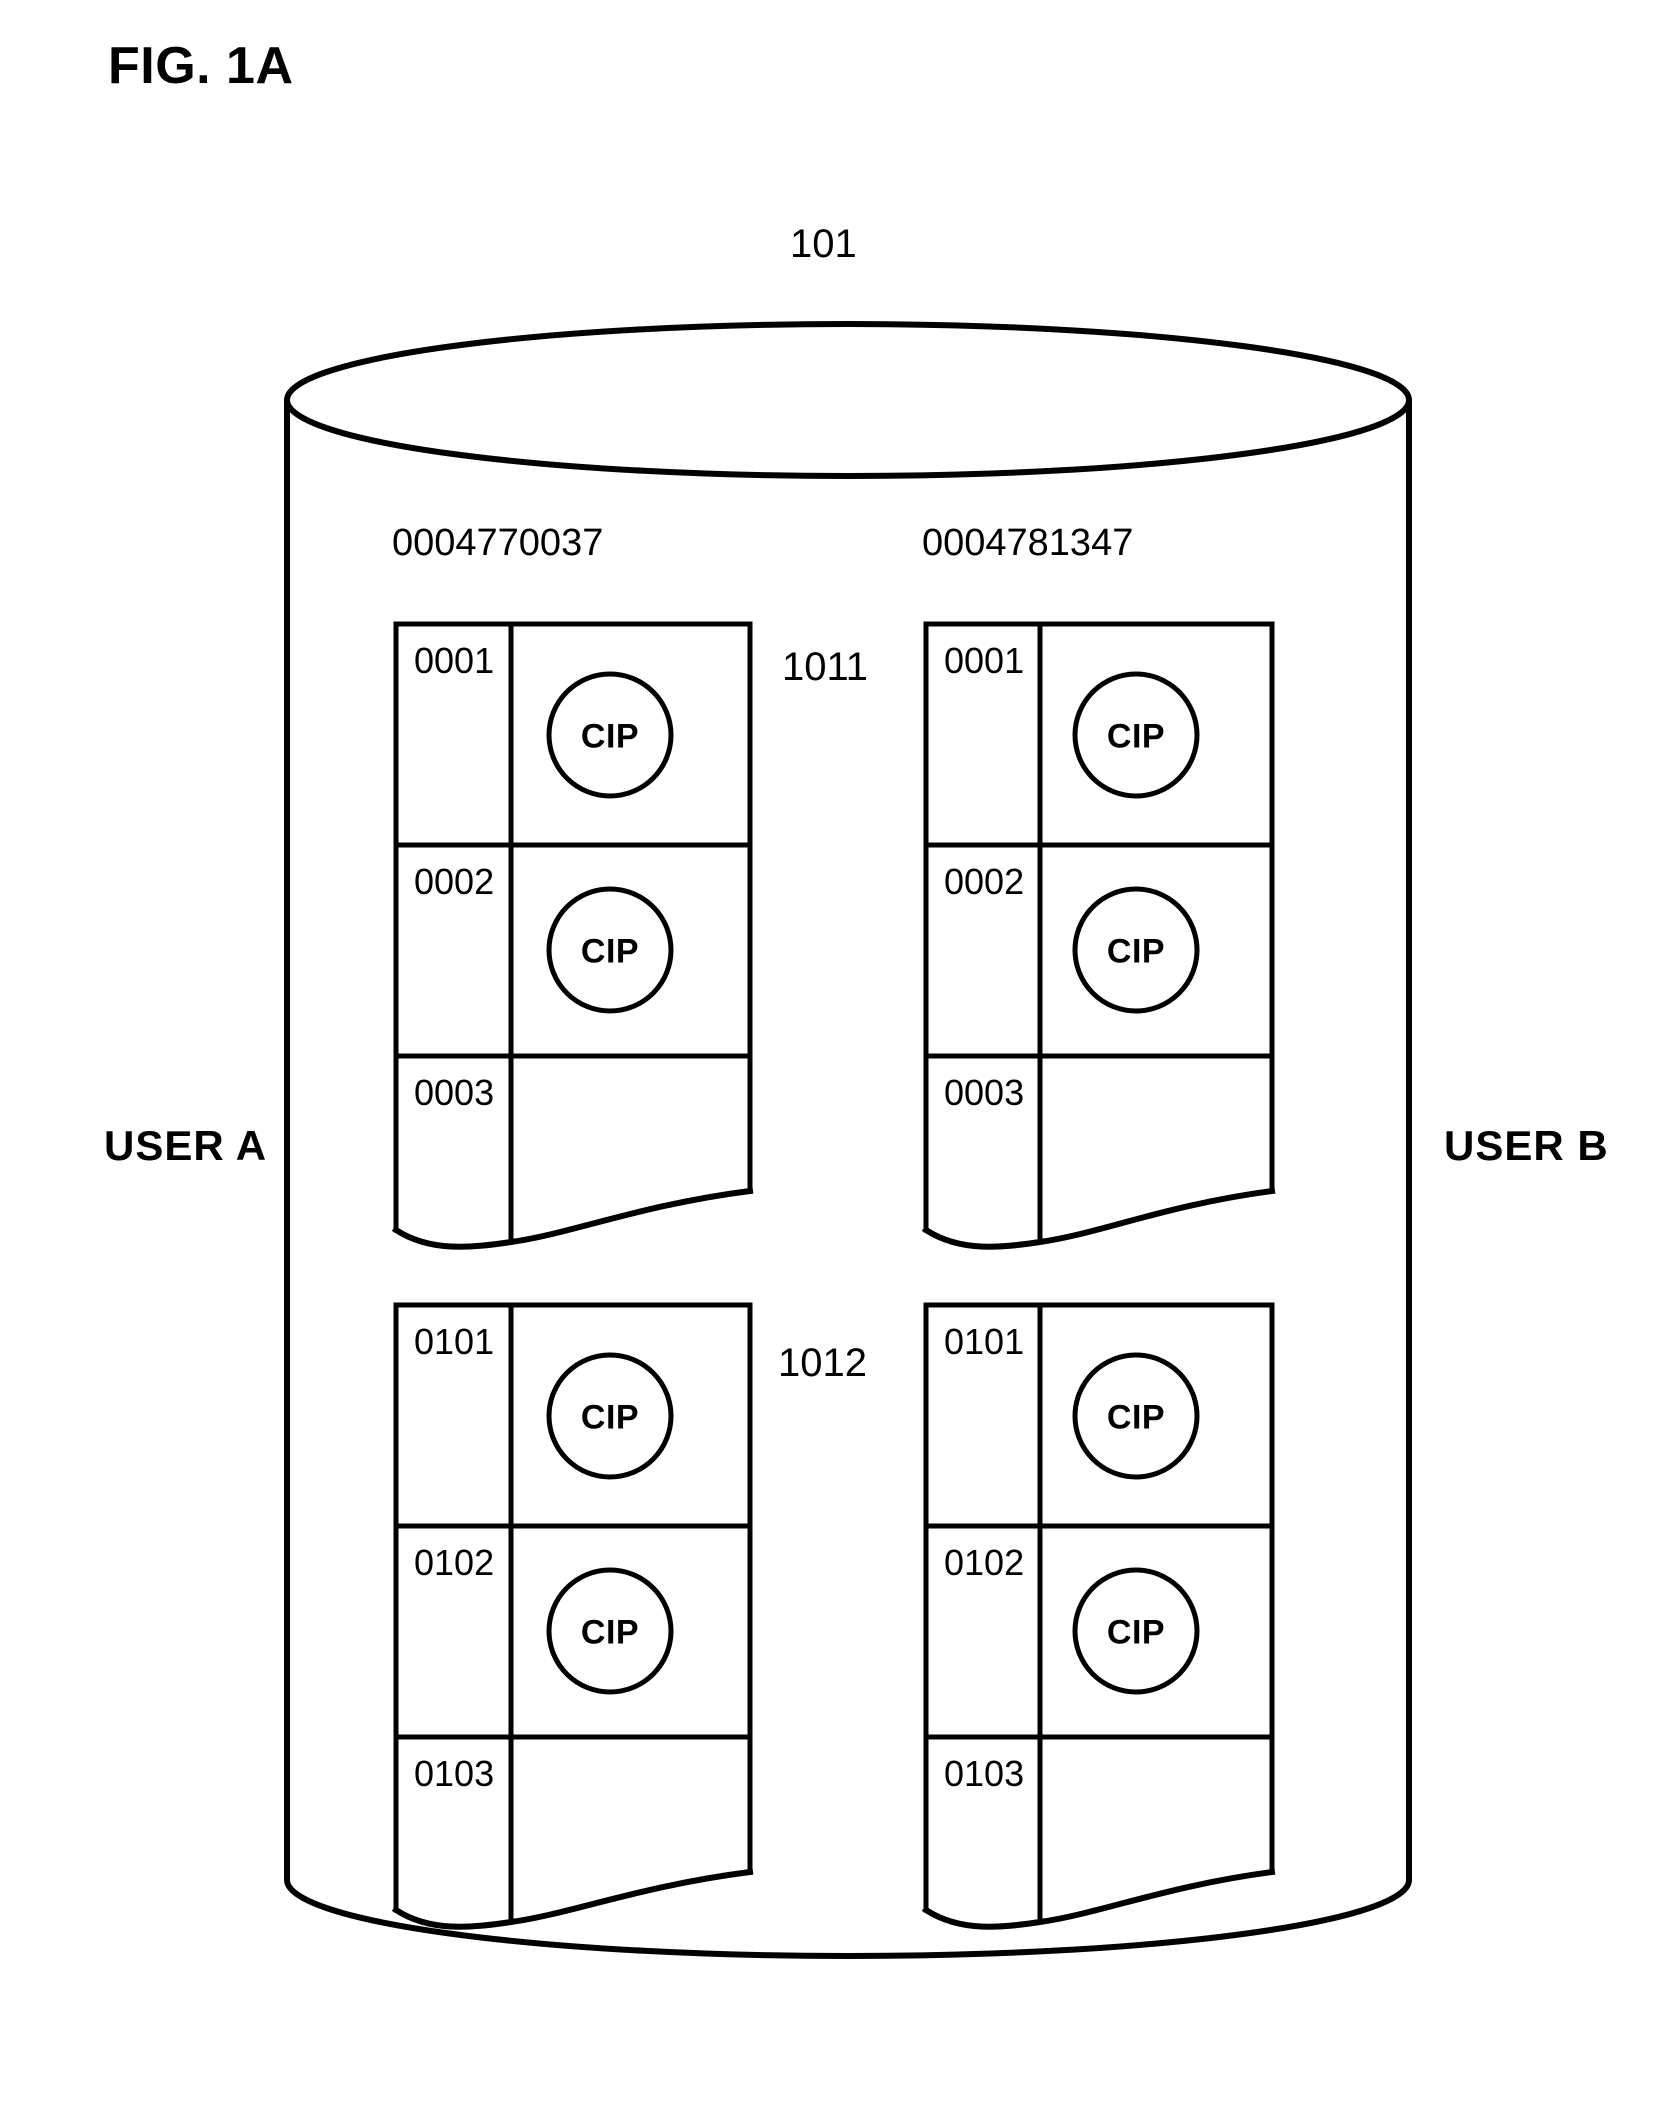  Describe the element at coordinates (848, 1918) in the screenshot. I see `cylinder-bottom-arc` at that location.